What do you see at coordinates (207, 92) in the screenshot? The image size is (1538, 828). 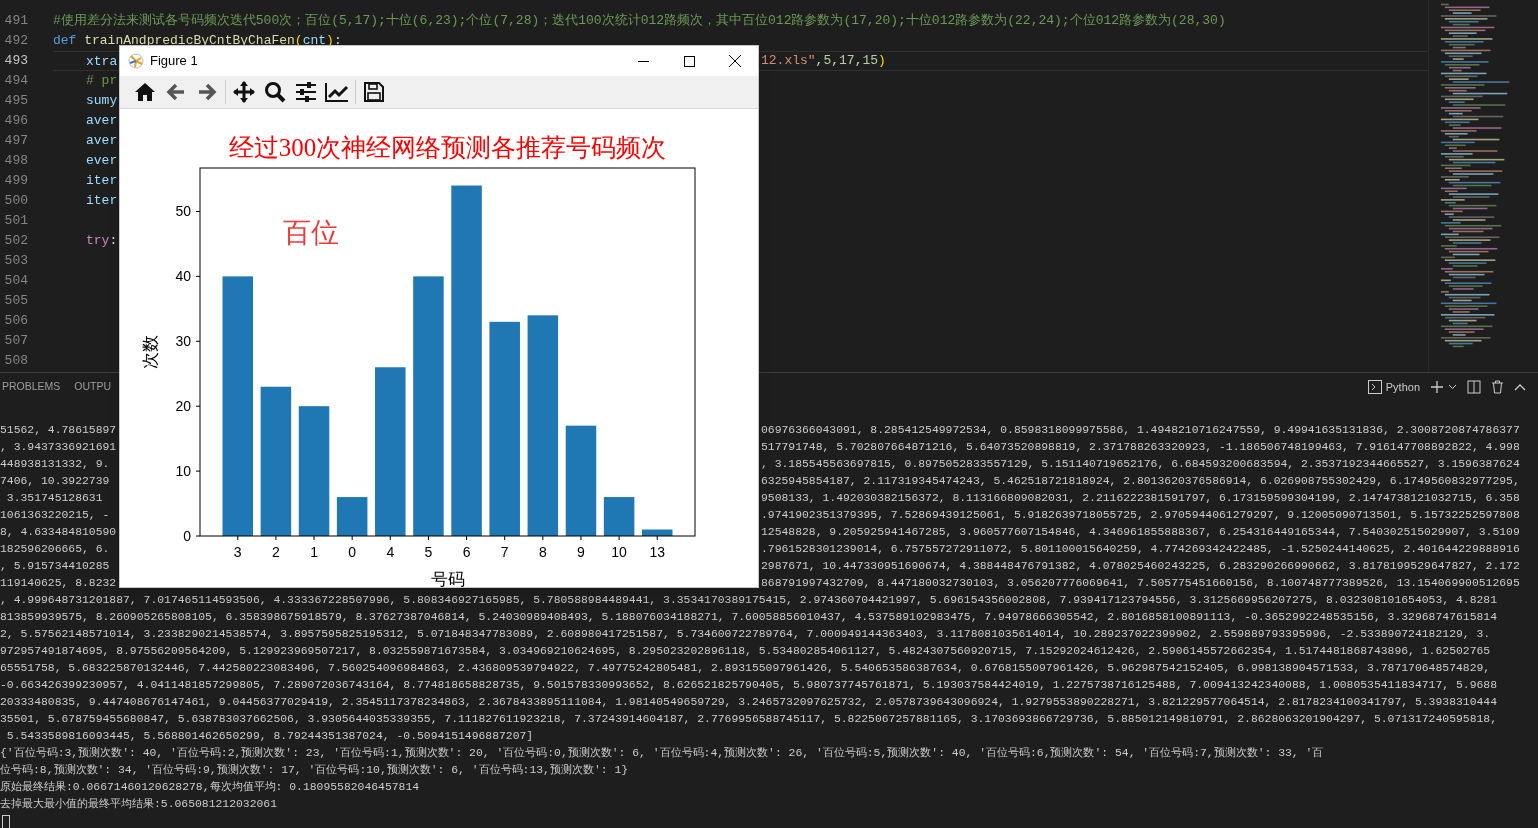 I see `forward-arrow-icon` at bounding box center [207, 92].